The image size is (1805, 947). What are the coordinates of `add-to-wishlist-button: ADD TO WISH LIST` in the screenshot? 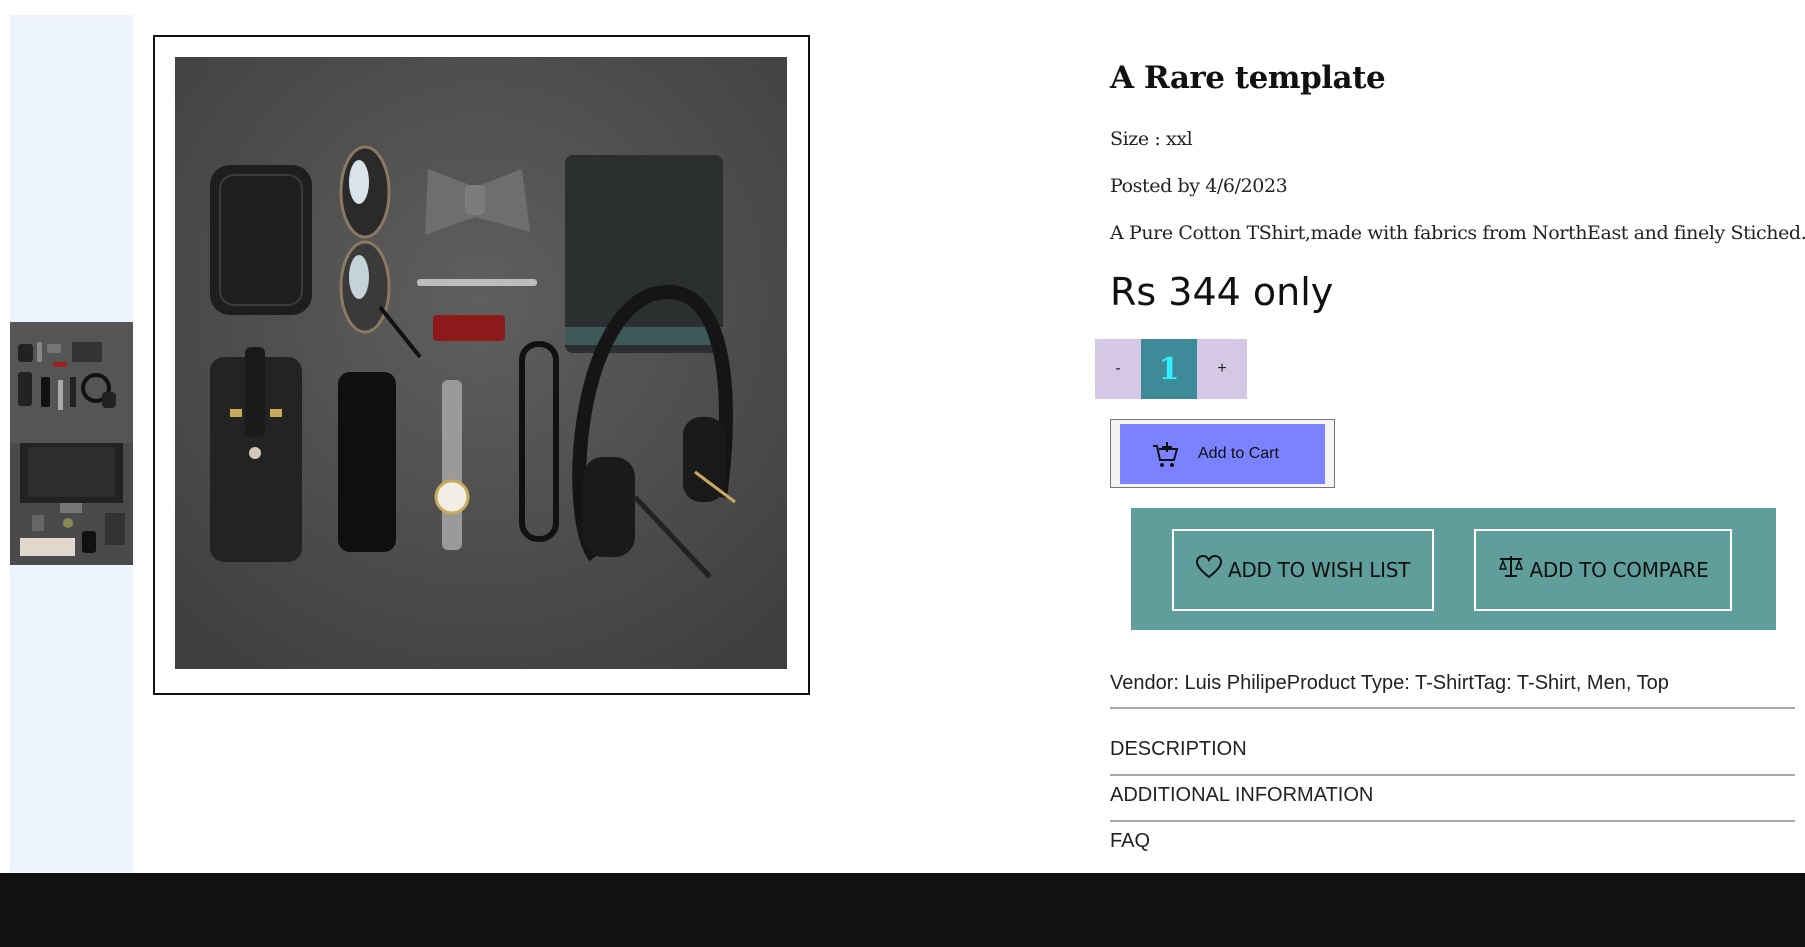 It's located at (1303, 570).